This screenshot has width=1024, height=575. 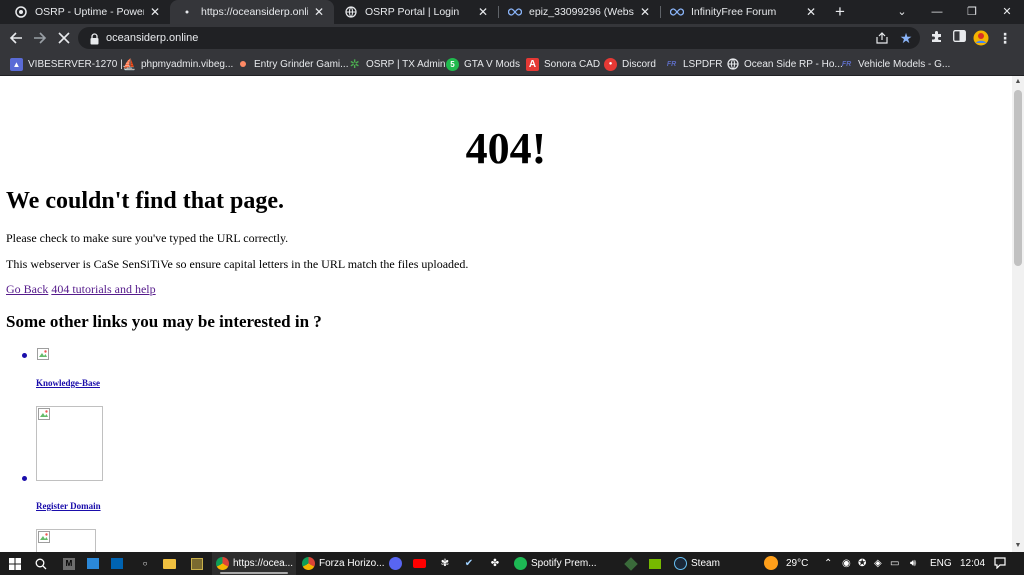 I want to click on page-scrollbar: ▲ ▼, so click(x=1018, y=314).